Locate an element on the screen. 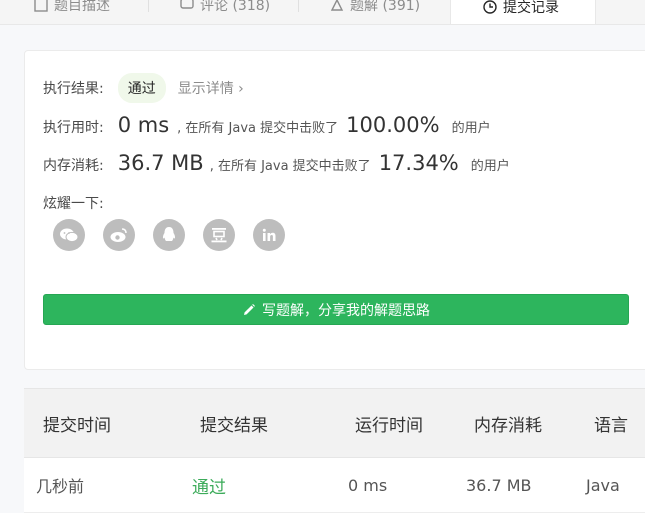  tab-comments: 评论 (318) is located at coordinates (225, 10).